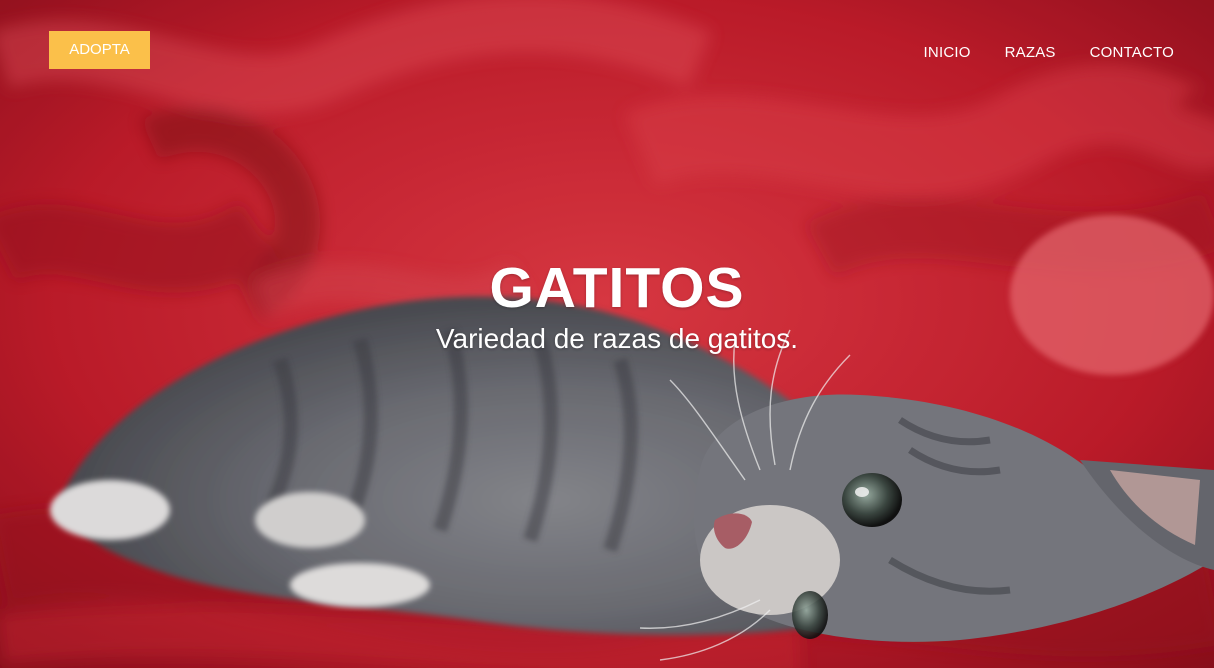 Image resolution: width=1214 pixels, height=668 pixels. I want to click on main-nav: INICIO RAZAS CONTACTO, so click(1049, 52).